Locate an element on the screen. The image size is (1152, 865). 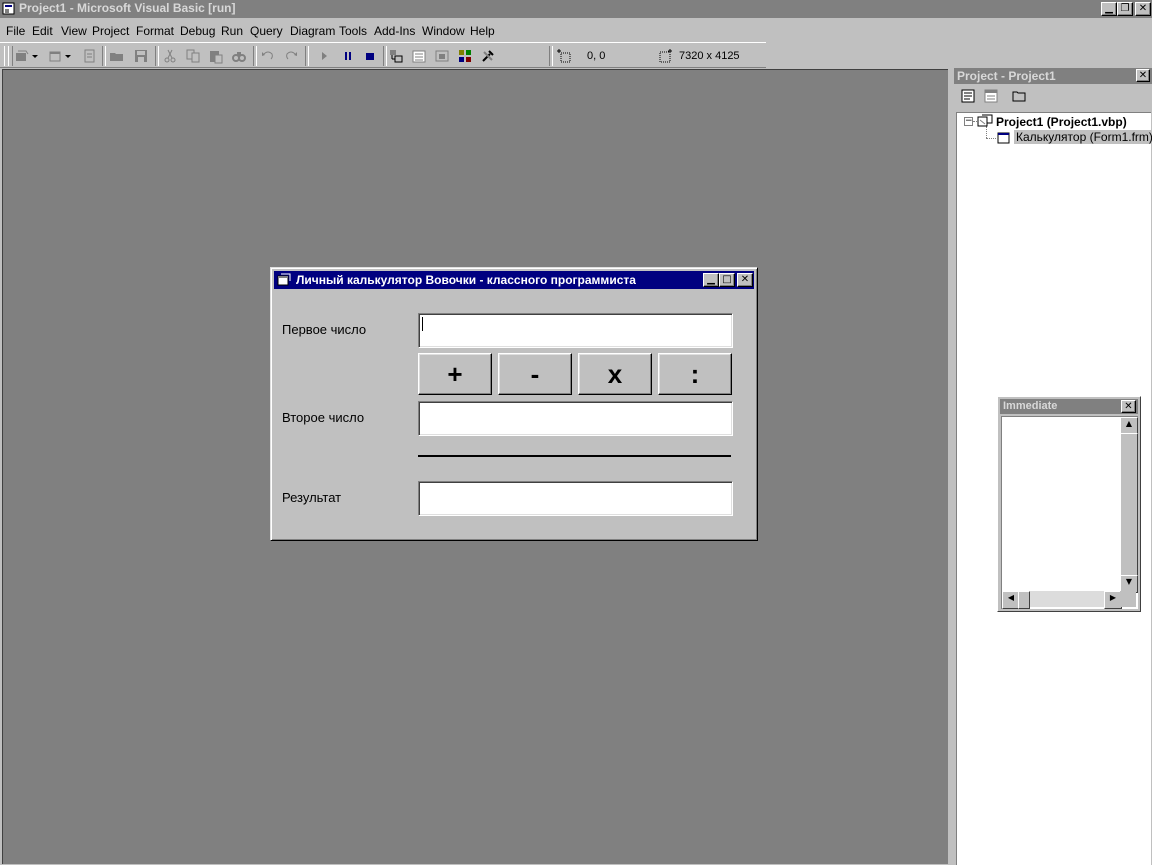
divider-line is located at coordinates (574, 456).